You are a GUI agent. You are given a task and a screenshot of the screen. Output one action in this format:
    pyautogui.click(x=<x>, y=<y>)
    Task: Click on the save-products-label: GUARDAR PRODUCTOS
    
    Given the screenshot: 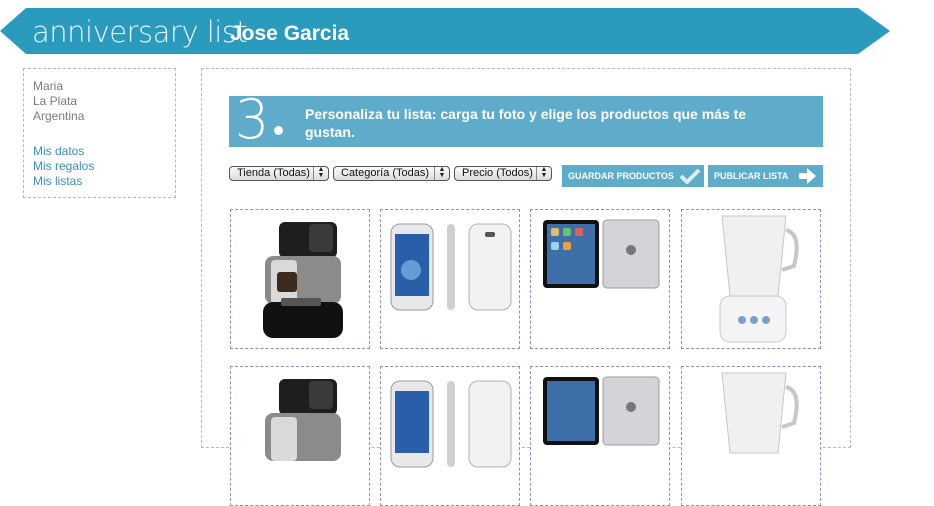 What is the action you would take?
    pyautogui.click(x=621, y=176)
    